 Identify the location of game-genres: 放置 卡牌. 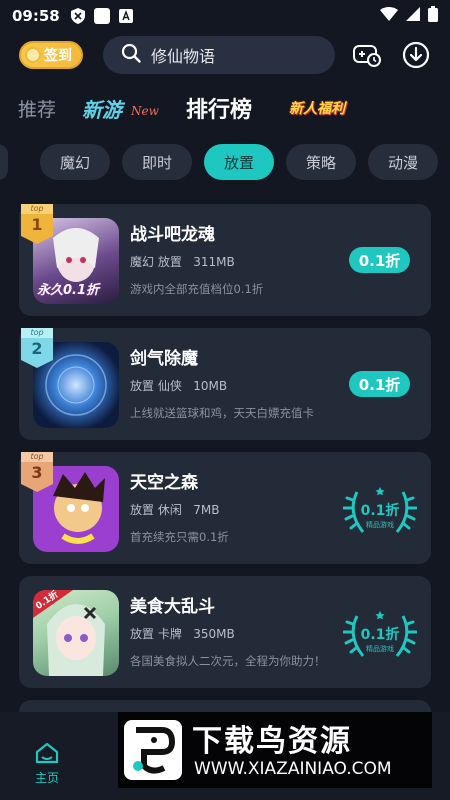
(156, 634).